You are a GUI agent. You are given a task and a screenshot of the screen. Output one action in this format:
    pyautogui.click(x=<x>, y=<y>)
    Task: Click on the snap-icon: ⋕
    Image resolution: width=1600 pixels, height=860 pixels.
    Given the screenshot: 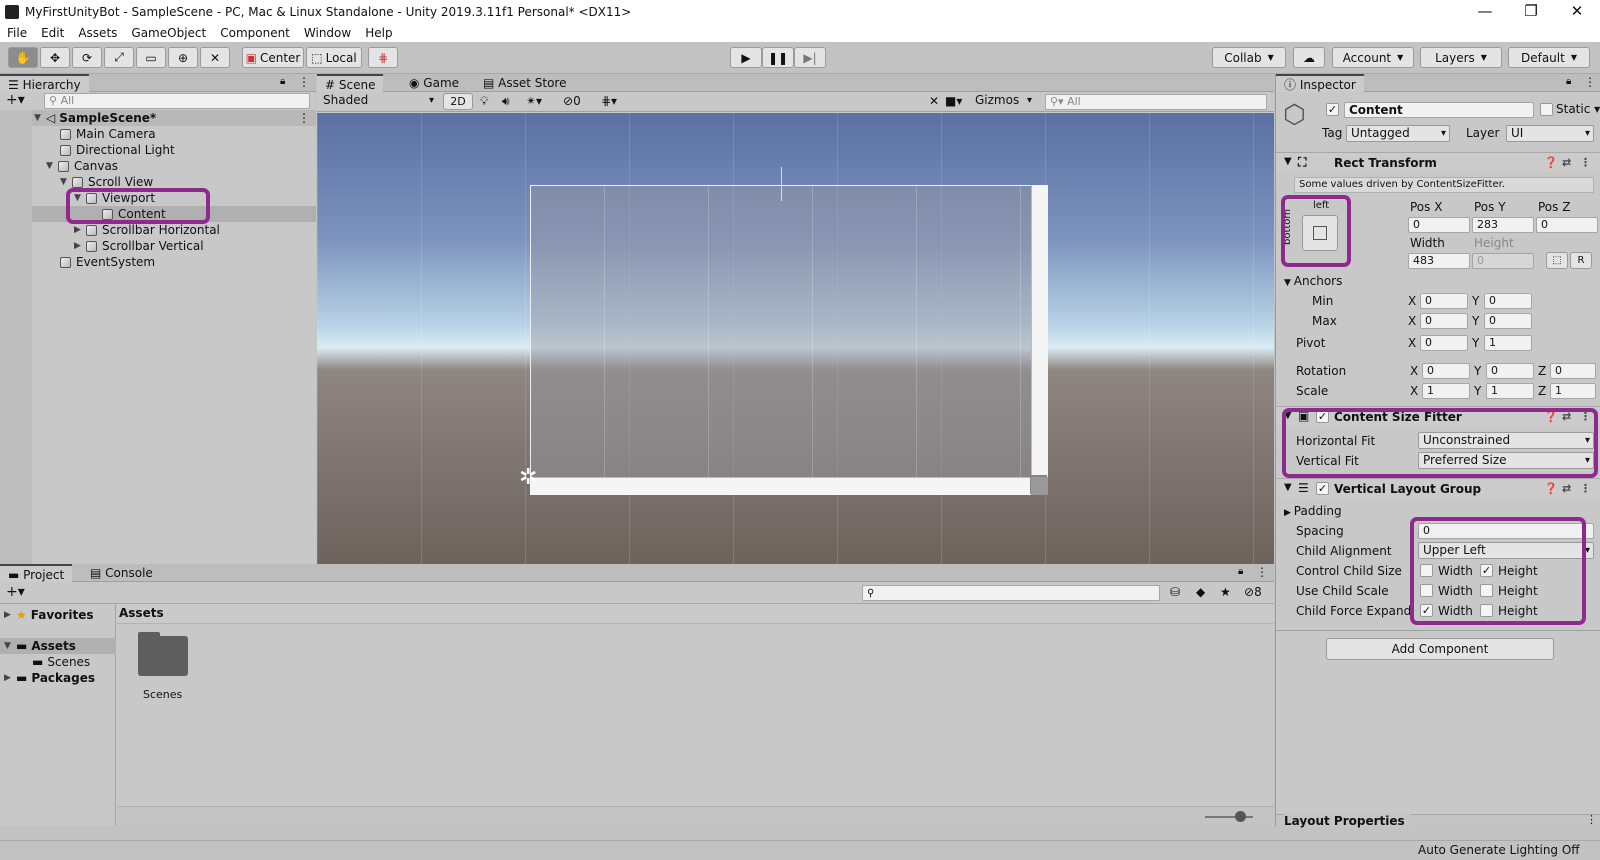 What is the action you would take?
    pyautogui.click(x=383, y=57)
    